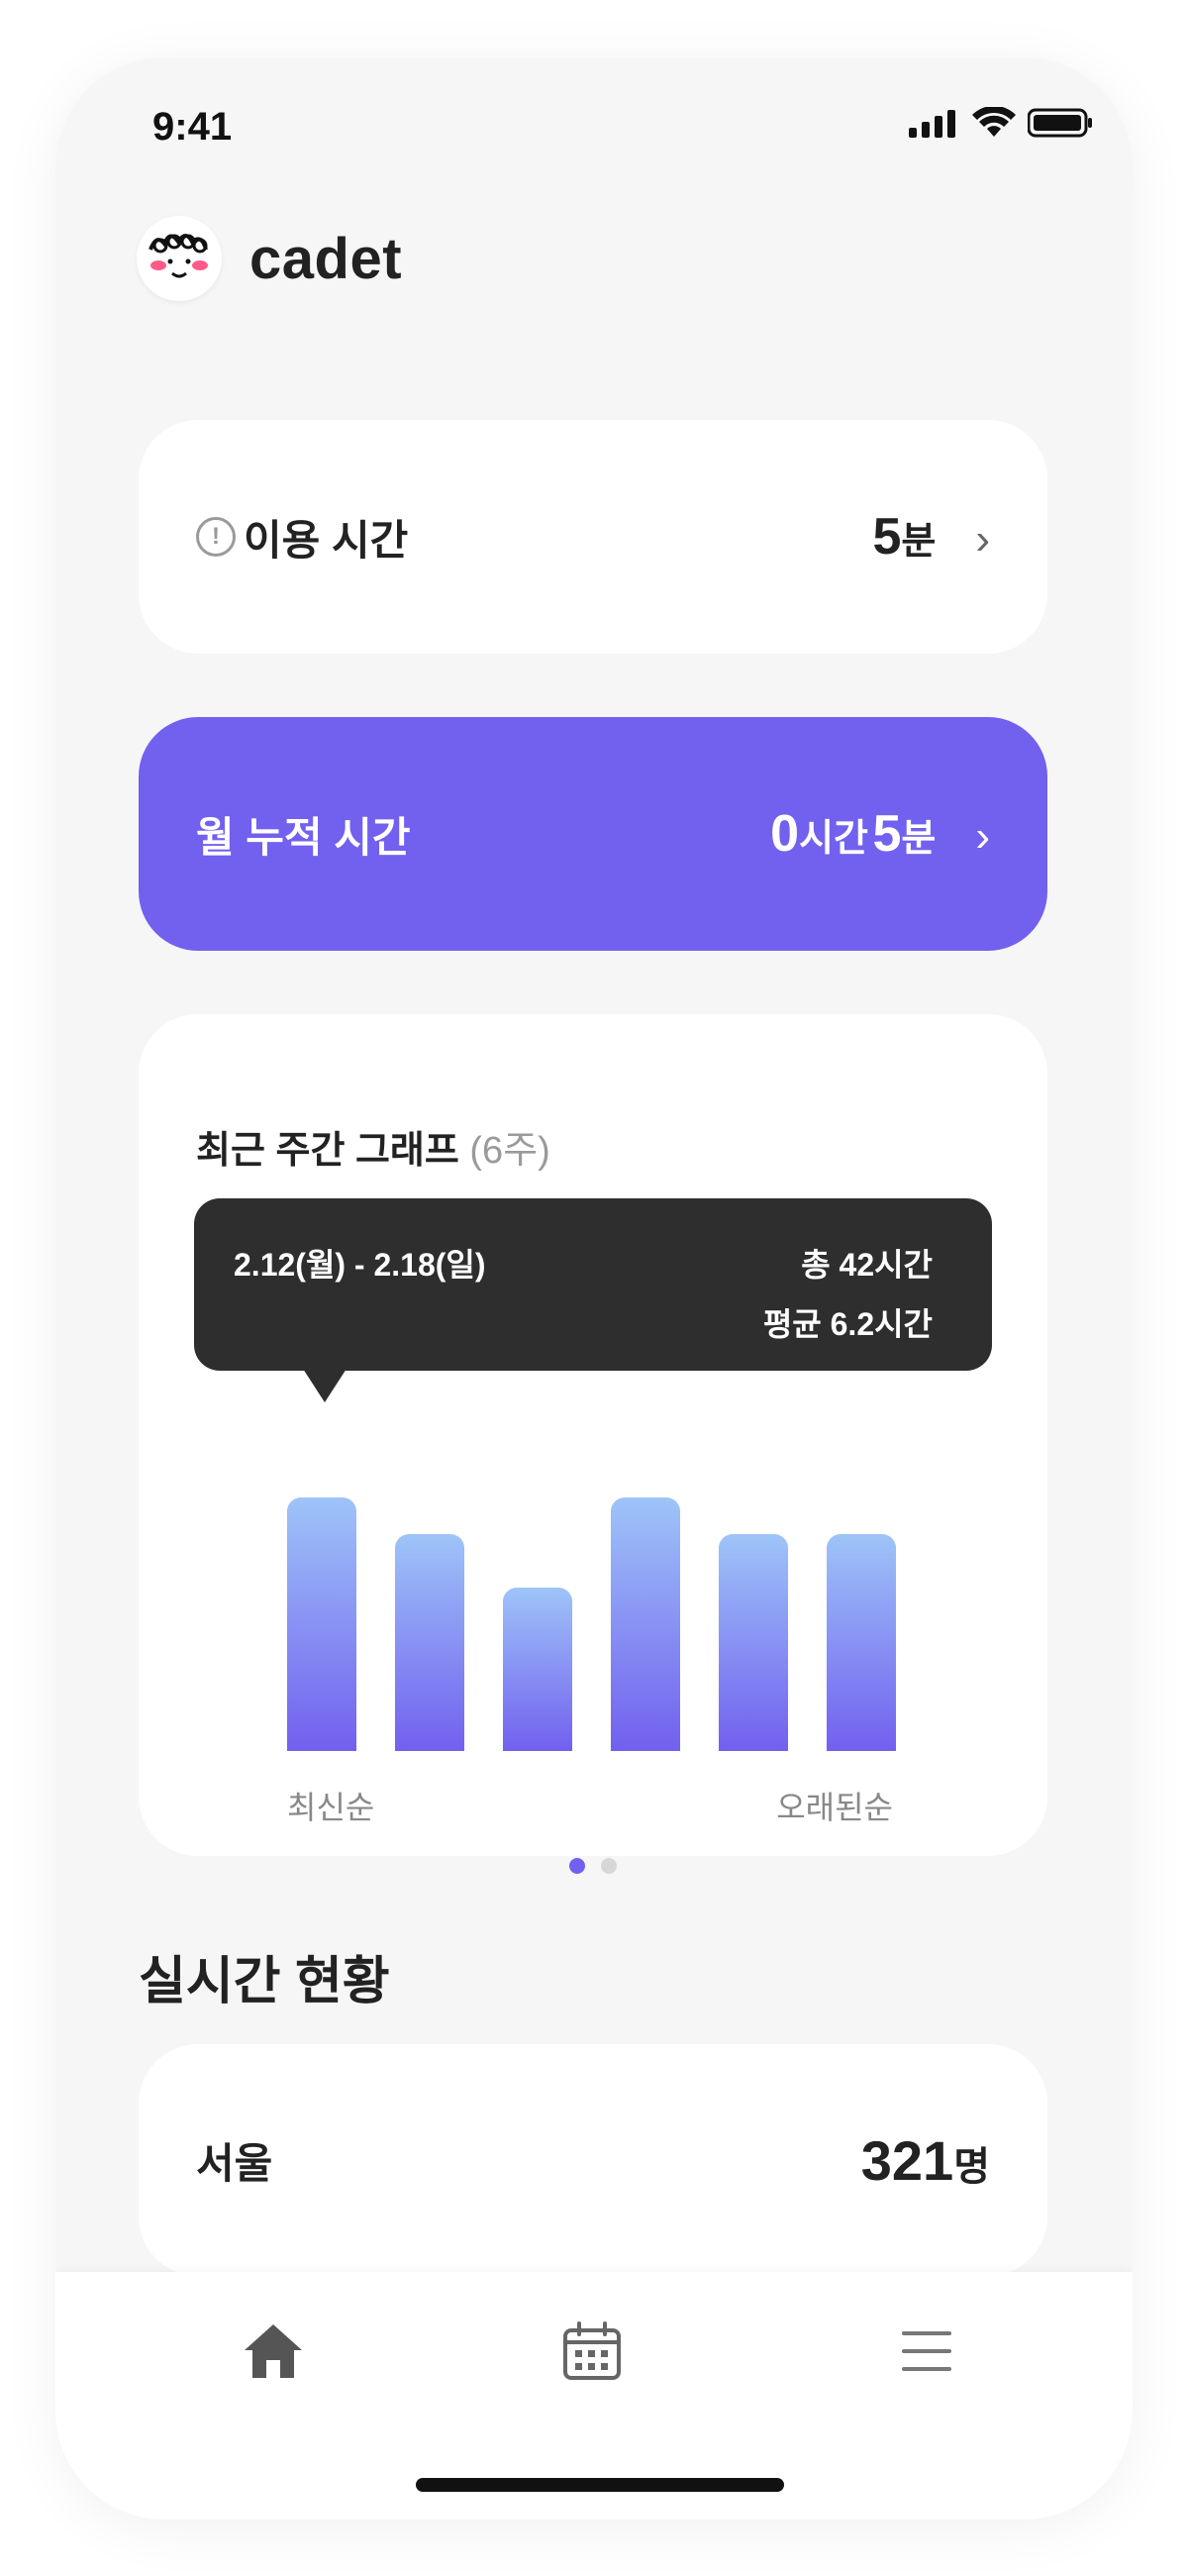 This screenshot has width=1188, height=2576. What do you see at coordinates (1060, 125) in the screenshot?
I see `battery-icon` at bounding box center [1060, 125].